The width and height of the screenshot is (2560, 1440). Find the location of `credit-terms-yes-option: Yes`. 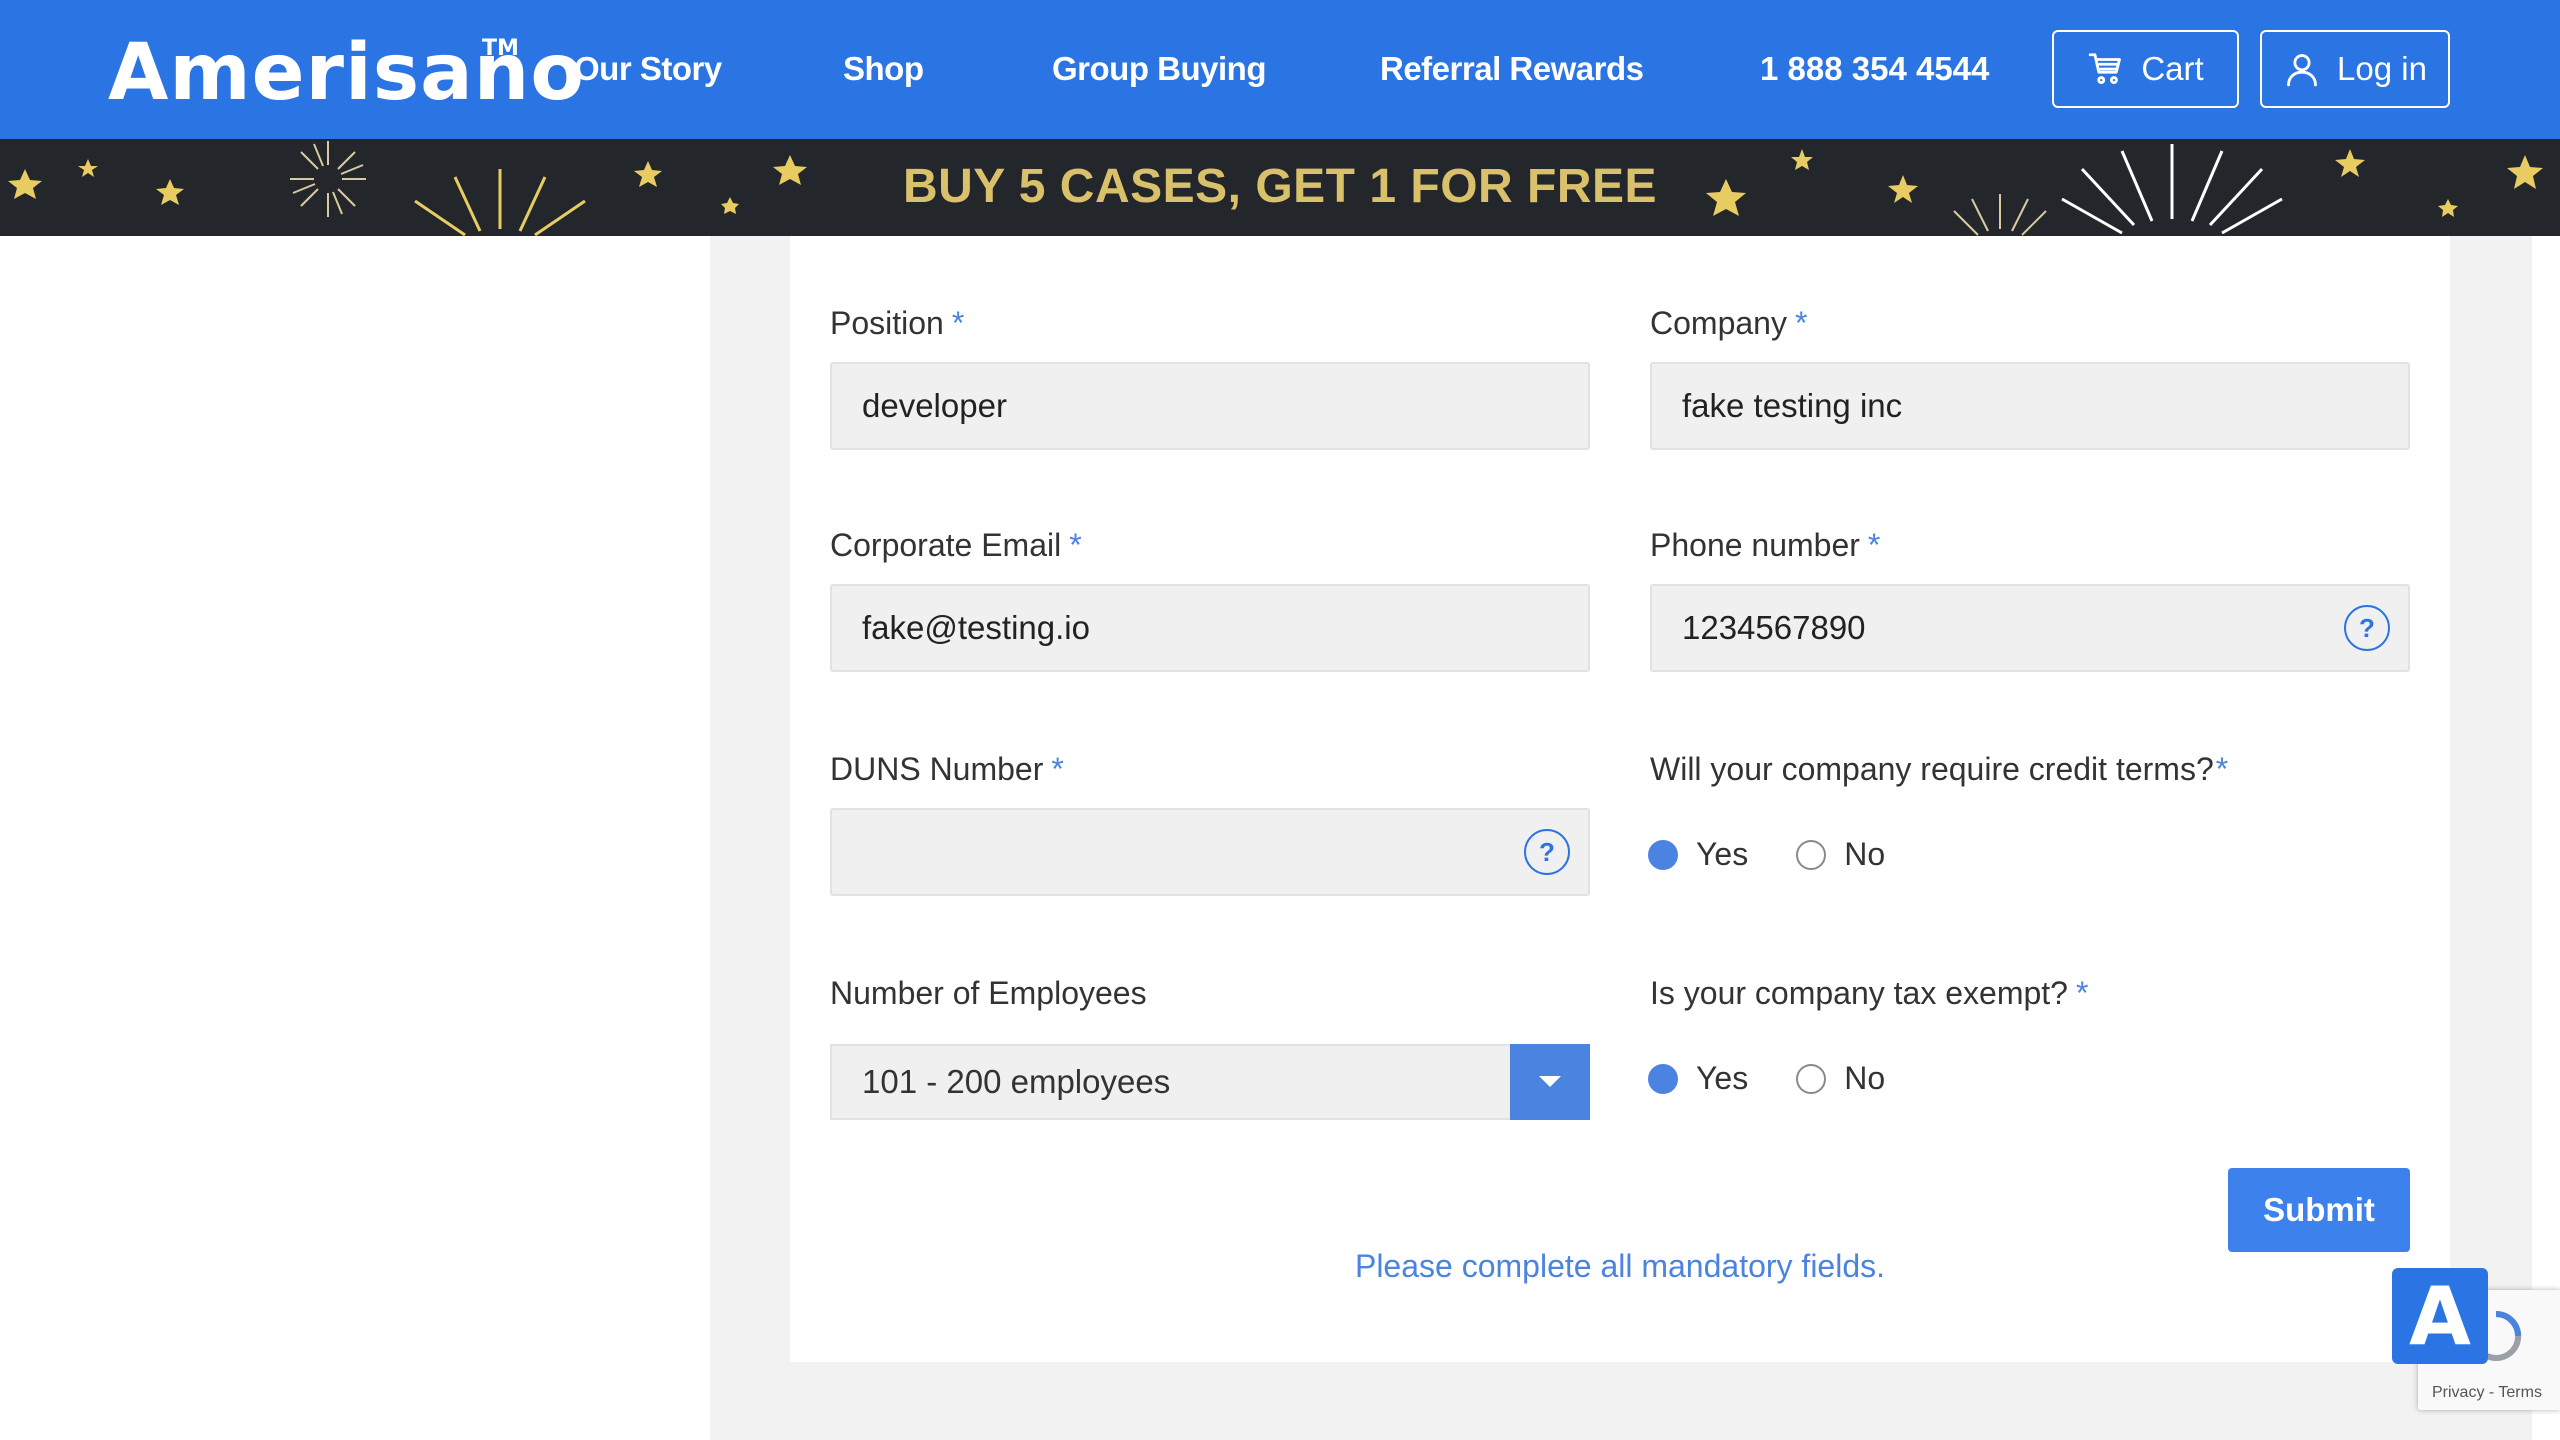

credit-terms-yes-option: Yes is located at coordinates (1698, 854).